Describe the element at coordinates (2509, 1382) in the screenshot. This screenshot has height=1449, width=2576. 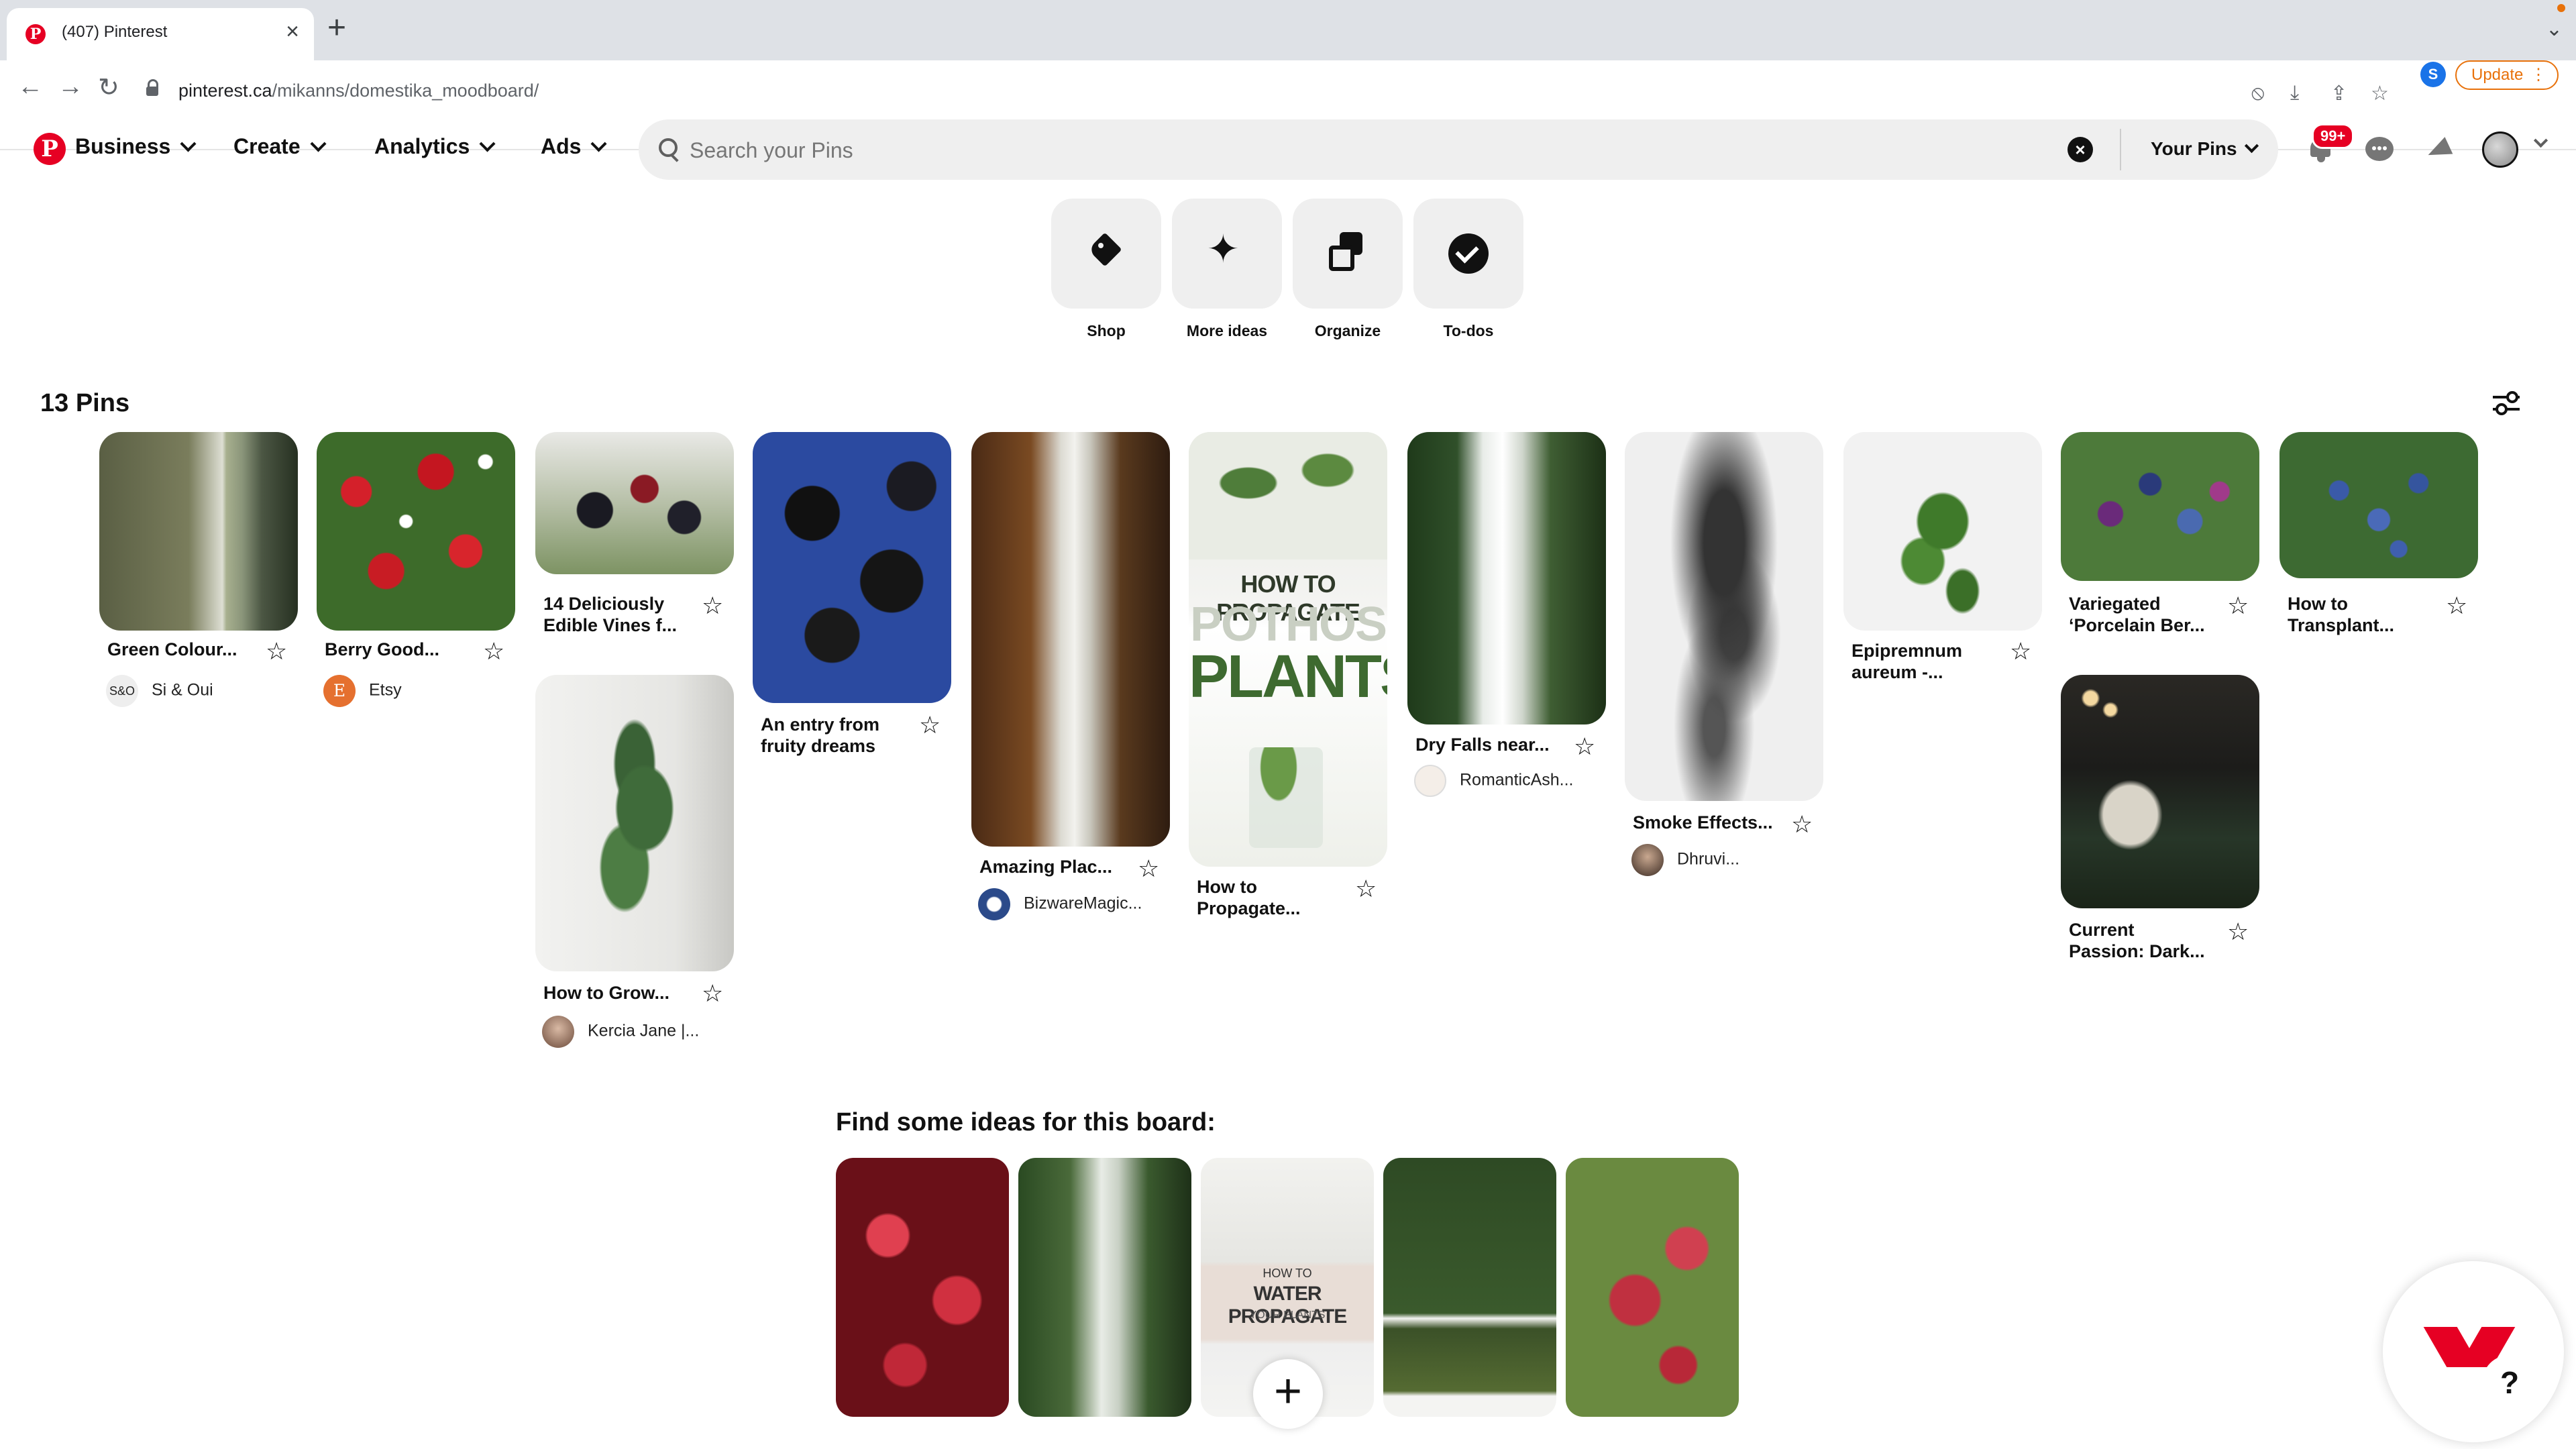
I see `help-icon: ?` at that location.